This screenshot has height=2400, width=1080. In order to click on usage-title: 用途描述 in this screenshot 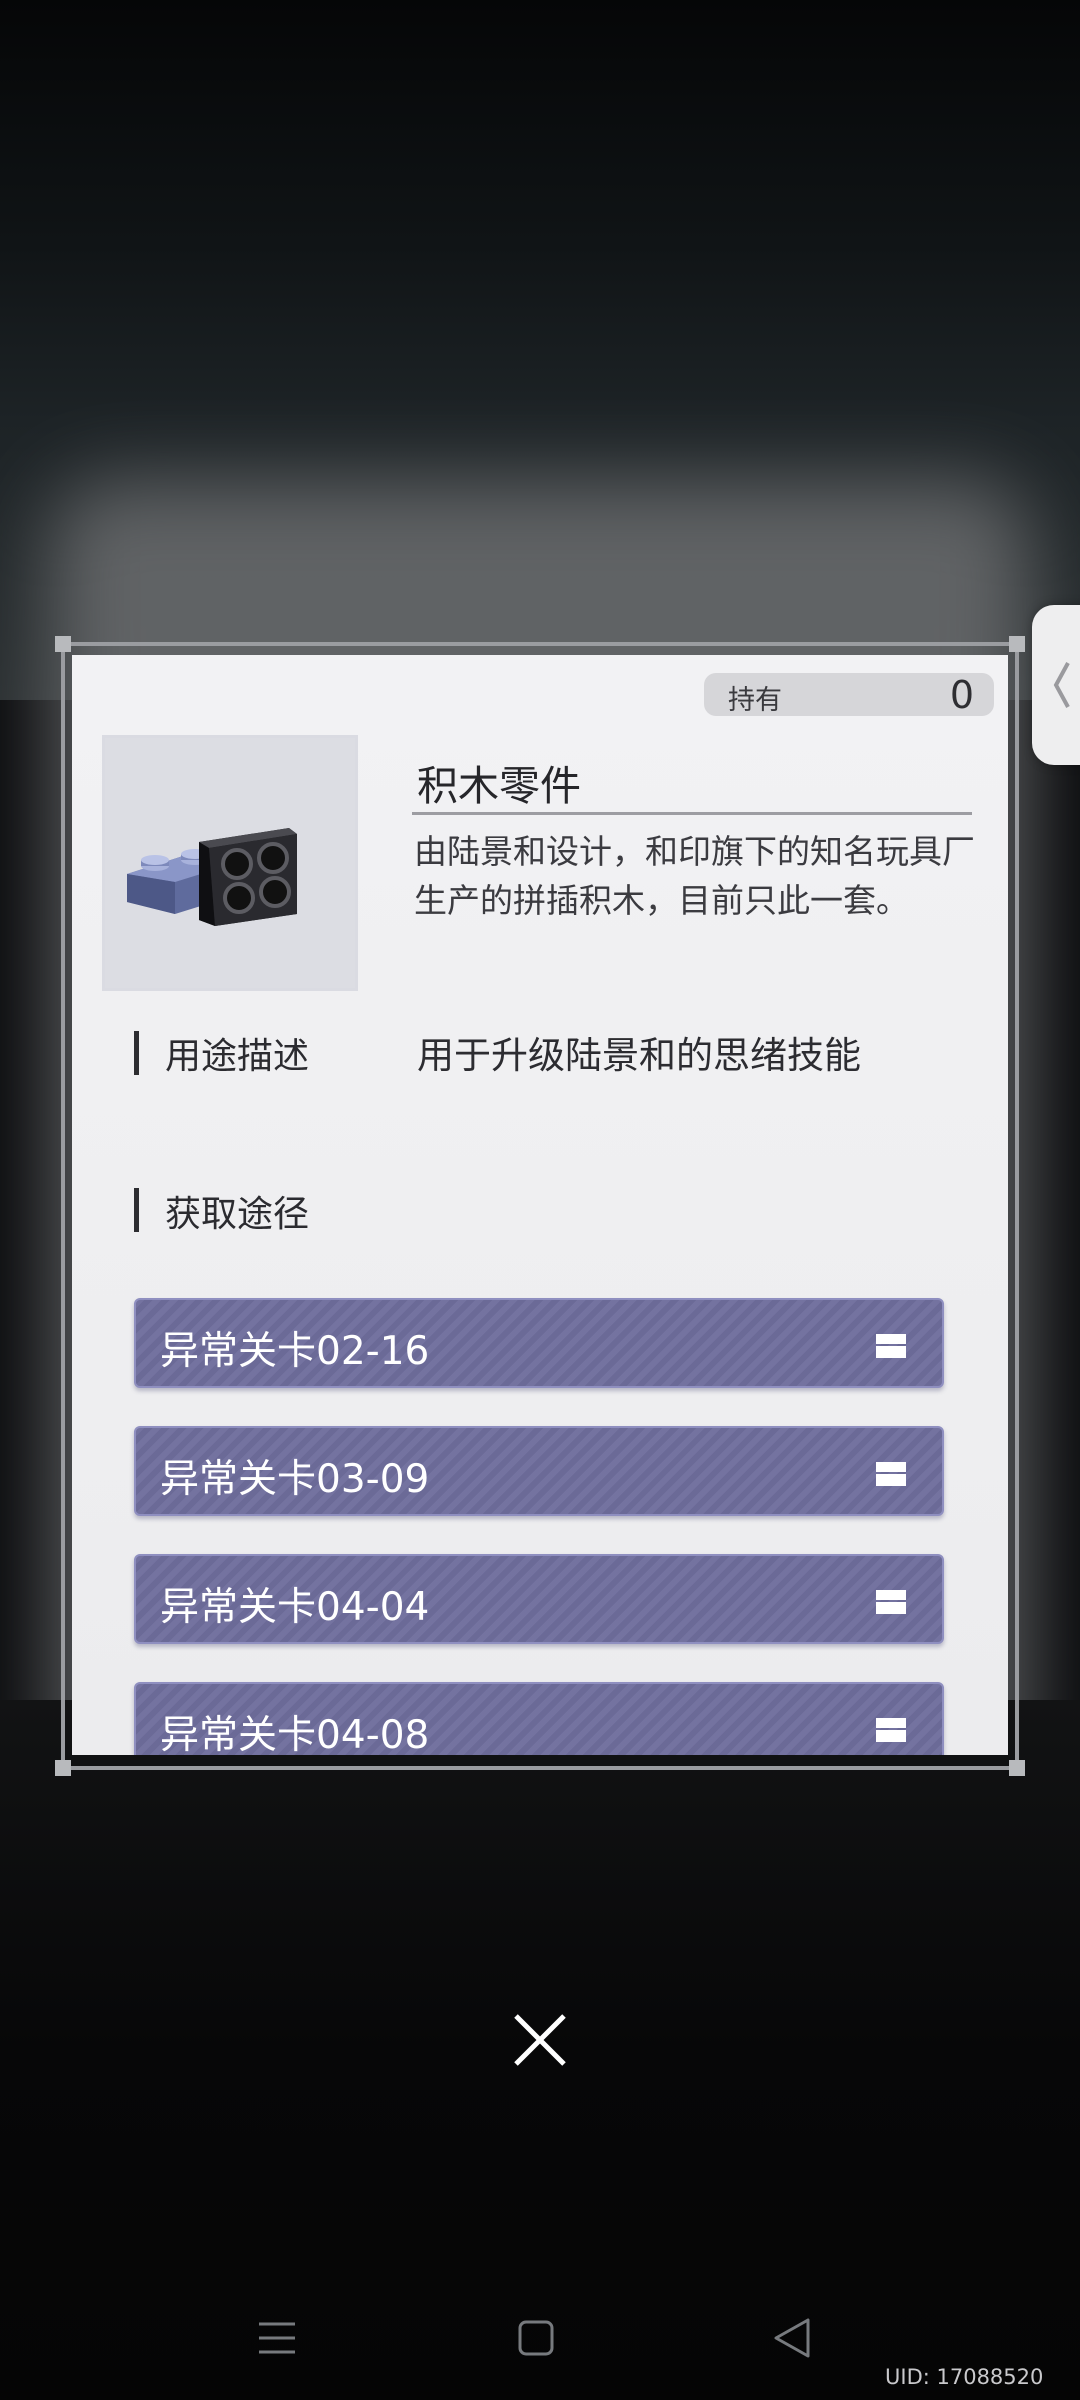, I will do `click(237, 1056)`.